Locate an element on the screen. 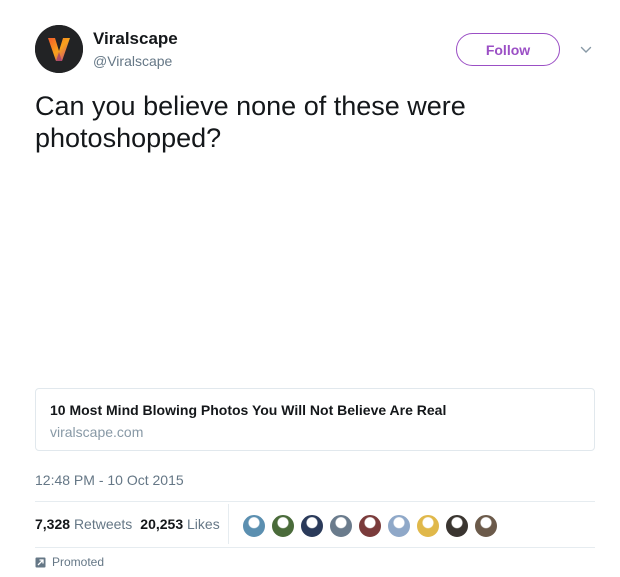  promoted-label: Promoted is located at coordinates (69, 563).